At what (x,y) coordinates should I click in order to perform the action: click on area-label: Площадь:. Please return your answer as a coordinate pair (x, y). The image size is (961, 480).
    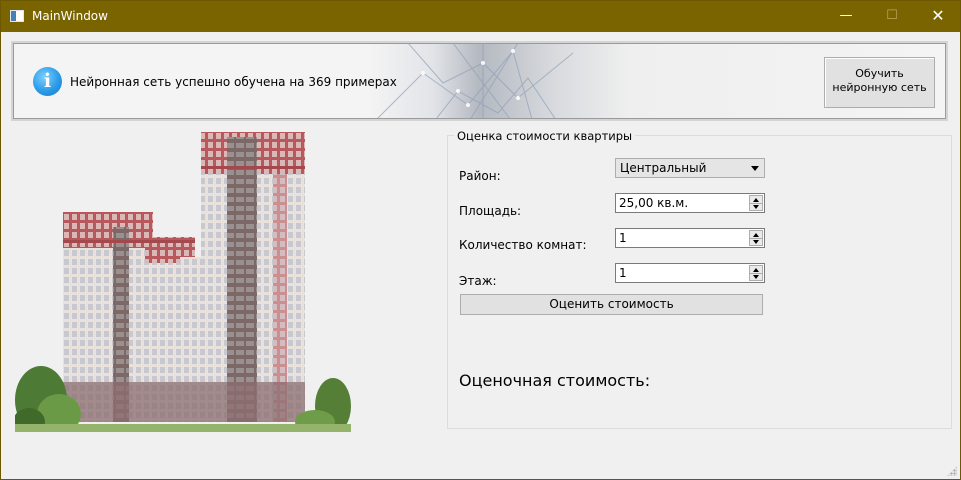
    Looking at the image, I should click on (490, 211).